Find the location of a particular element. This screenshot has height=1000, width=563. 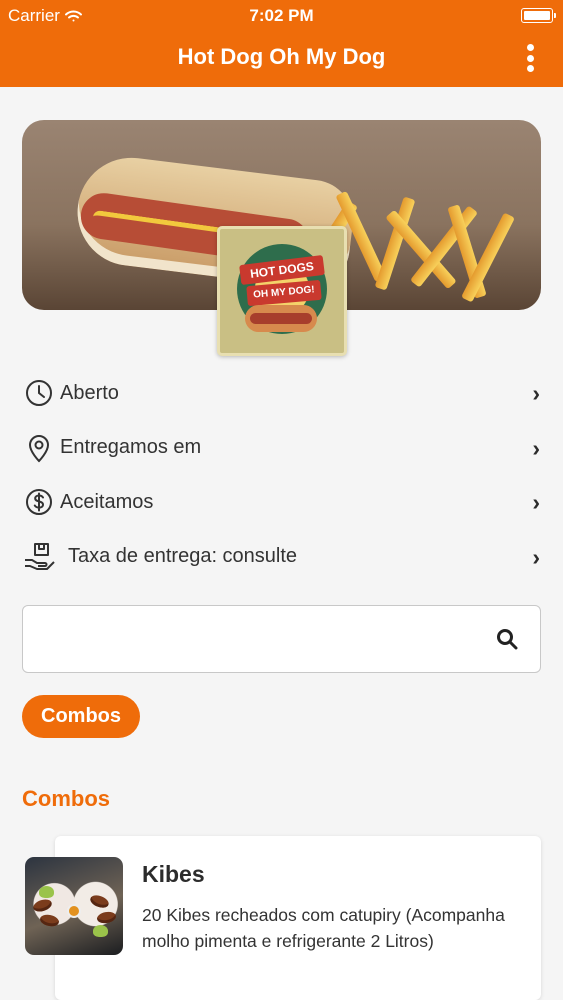

product-image-kibes is located at coordinates (74, 906).